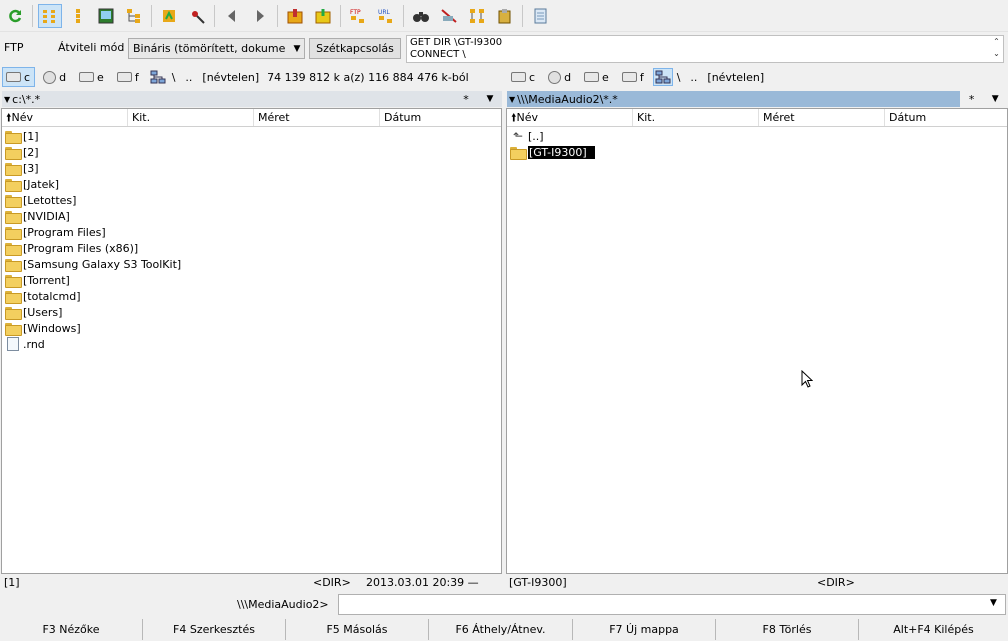 The image size is (1008, 641). Describe the element at coordinates (251, 152) in the screenshot. I see `file-row: [2]` at that location.